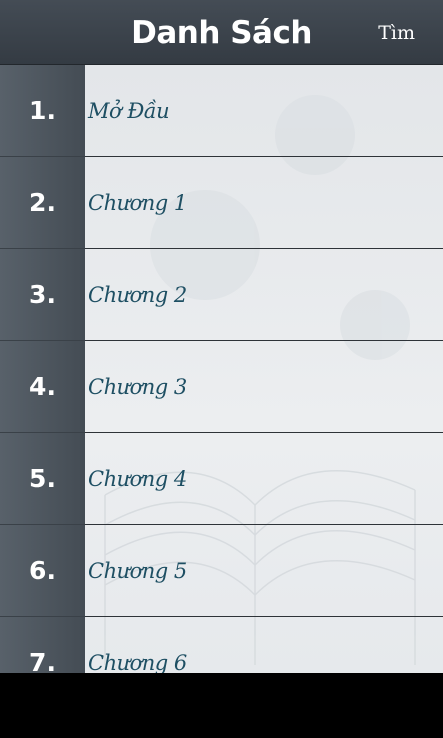 The width and height of the screenshot is (443, 738). I want to click on list-item: 7. Chương 6, so click(221, 645).